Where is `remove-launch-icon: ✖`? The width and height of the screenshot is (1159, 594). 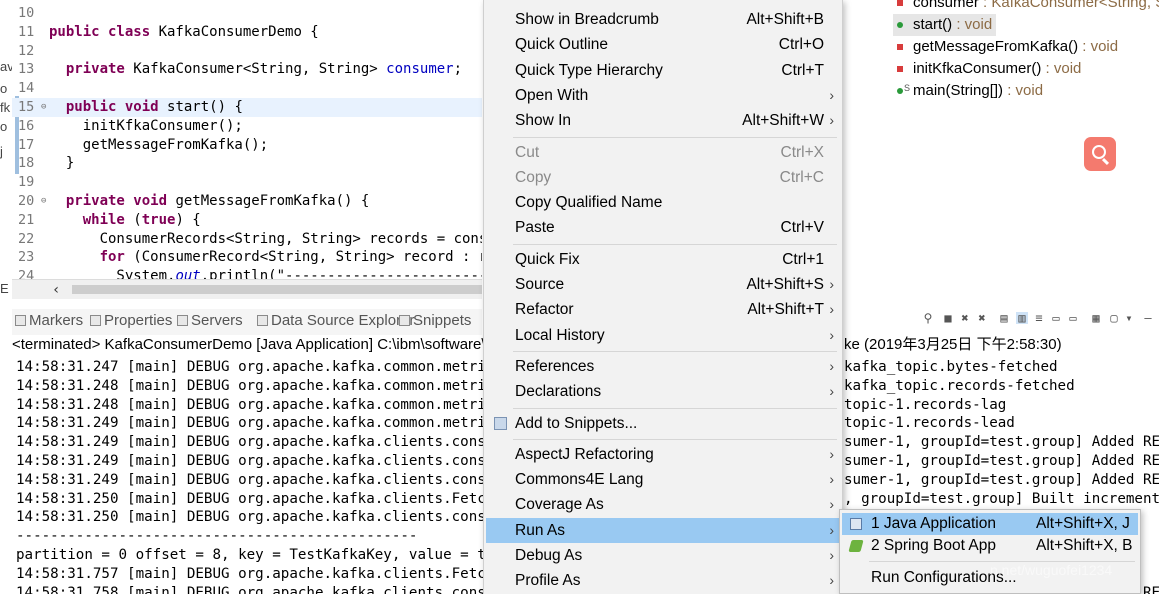 remove-launch-icon: ✖ is located at coordinates (965, 318).